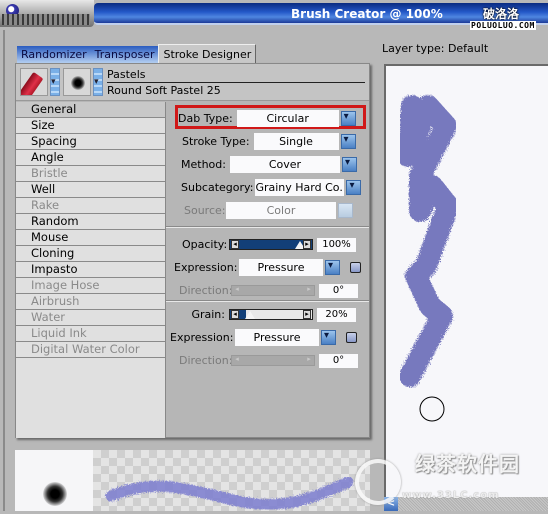 The image size is (548, 514). I want to click on source-select: Color, so click(281, 210).